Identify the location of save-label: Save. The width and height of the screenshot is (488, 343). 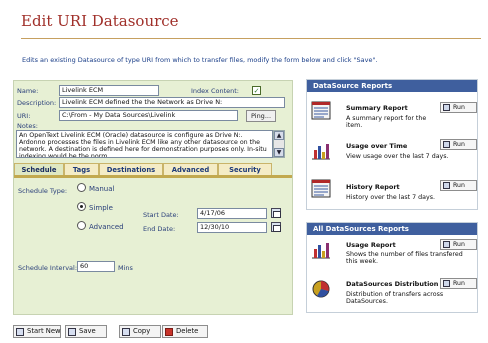
(87, 331).